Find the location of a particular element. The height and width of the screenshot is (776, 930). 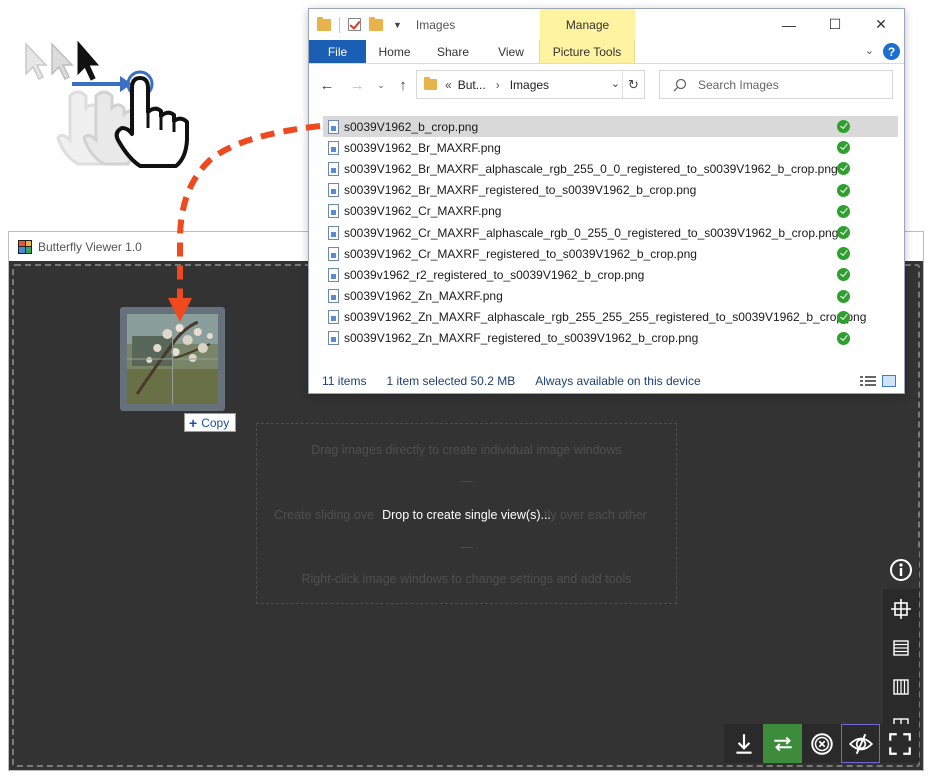

info-icon is located at coordinates (901, 569).